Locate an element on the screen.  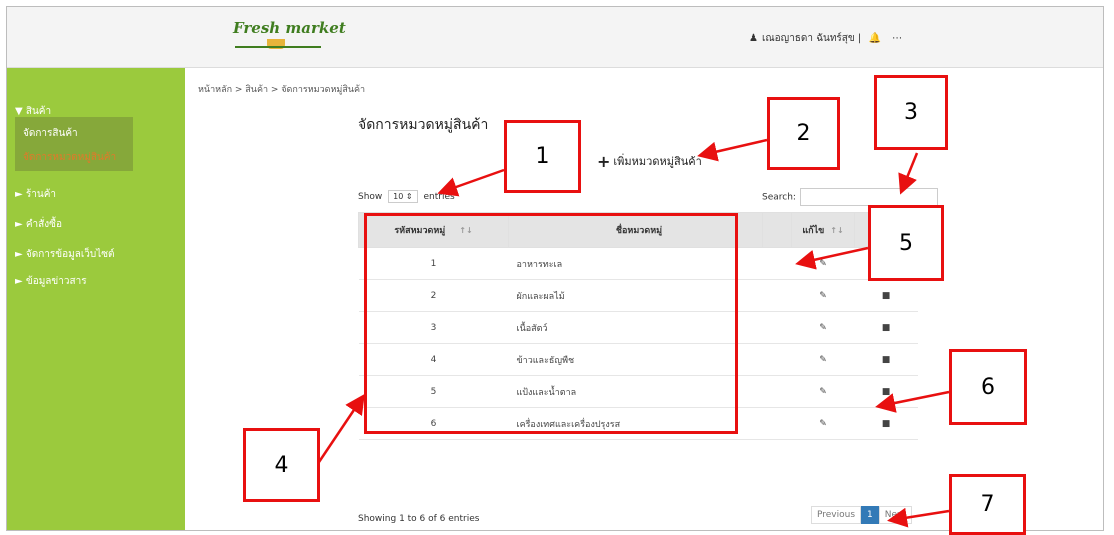
callout-2: 2 is located at coordinates (803, 133).